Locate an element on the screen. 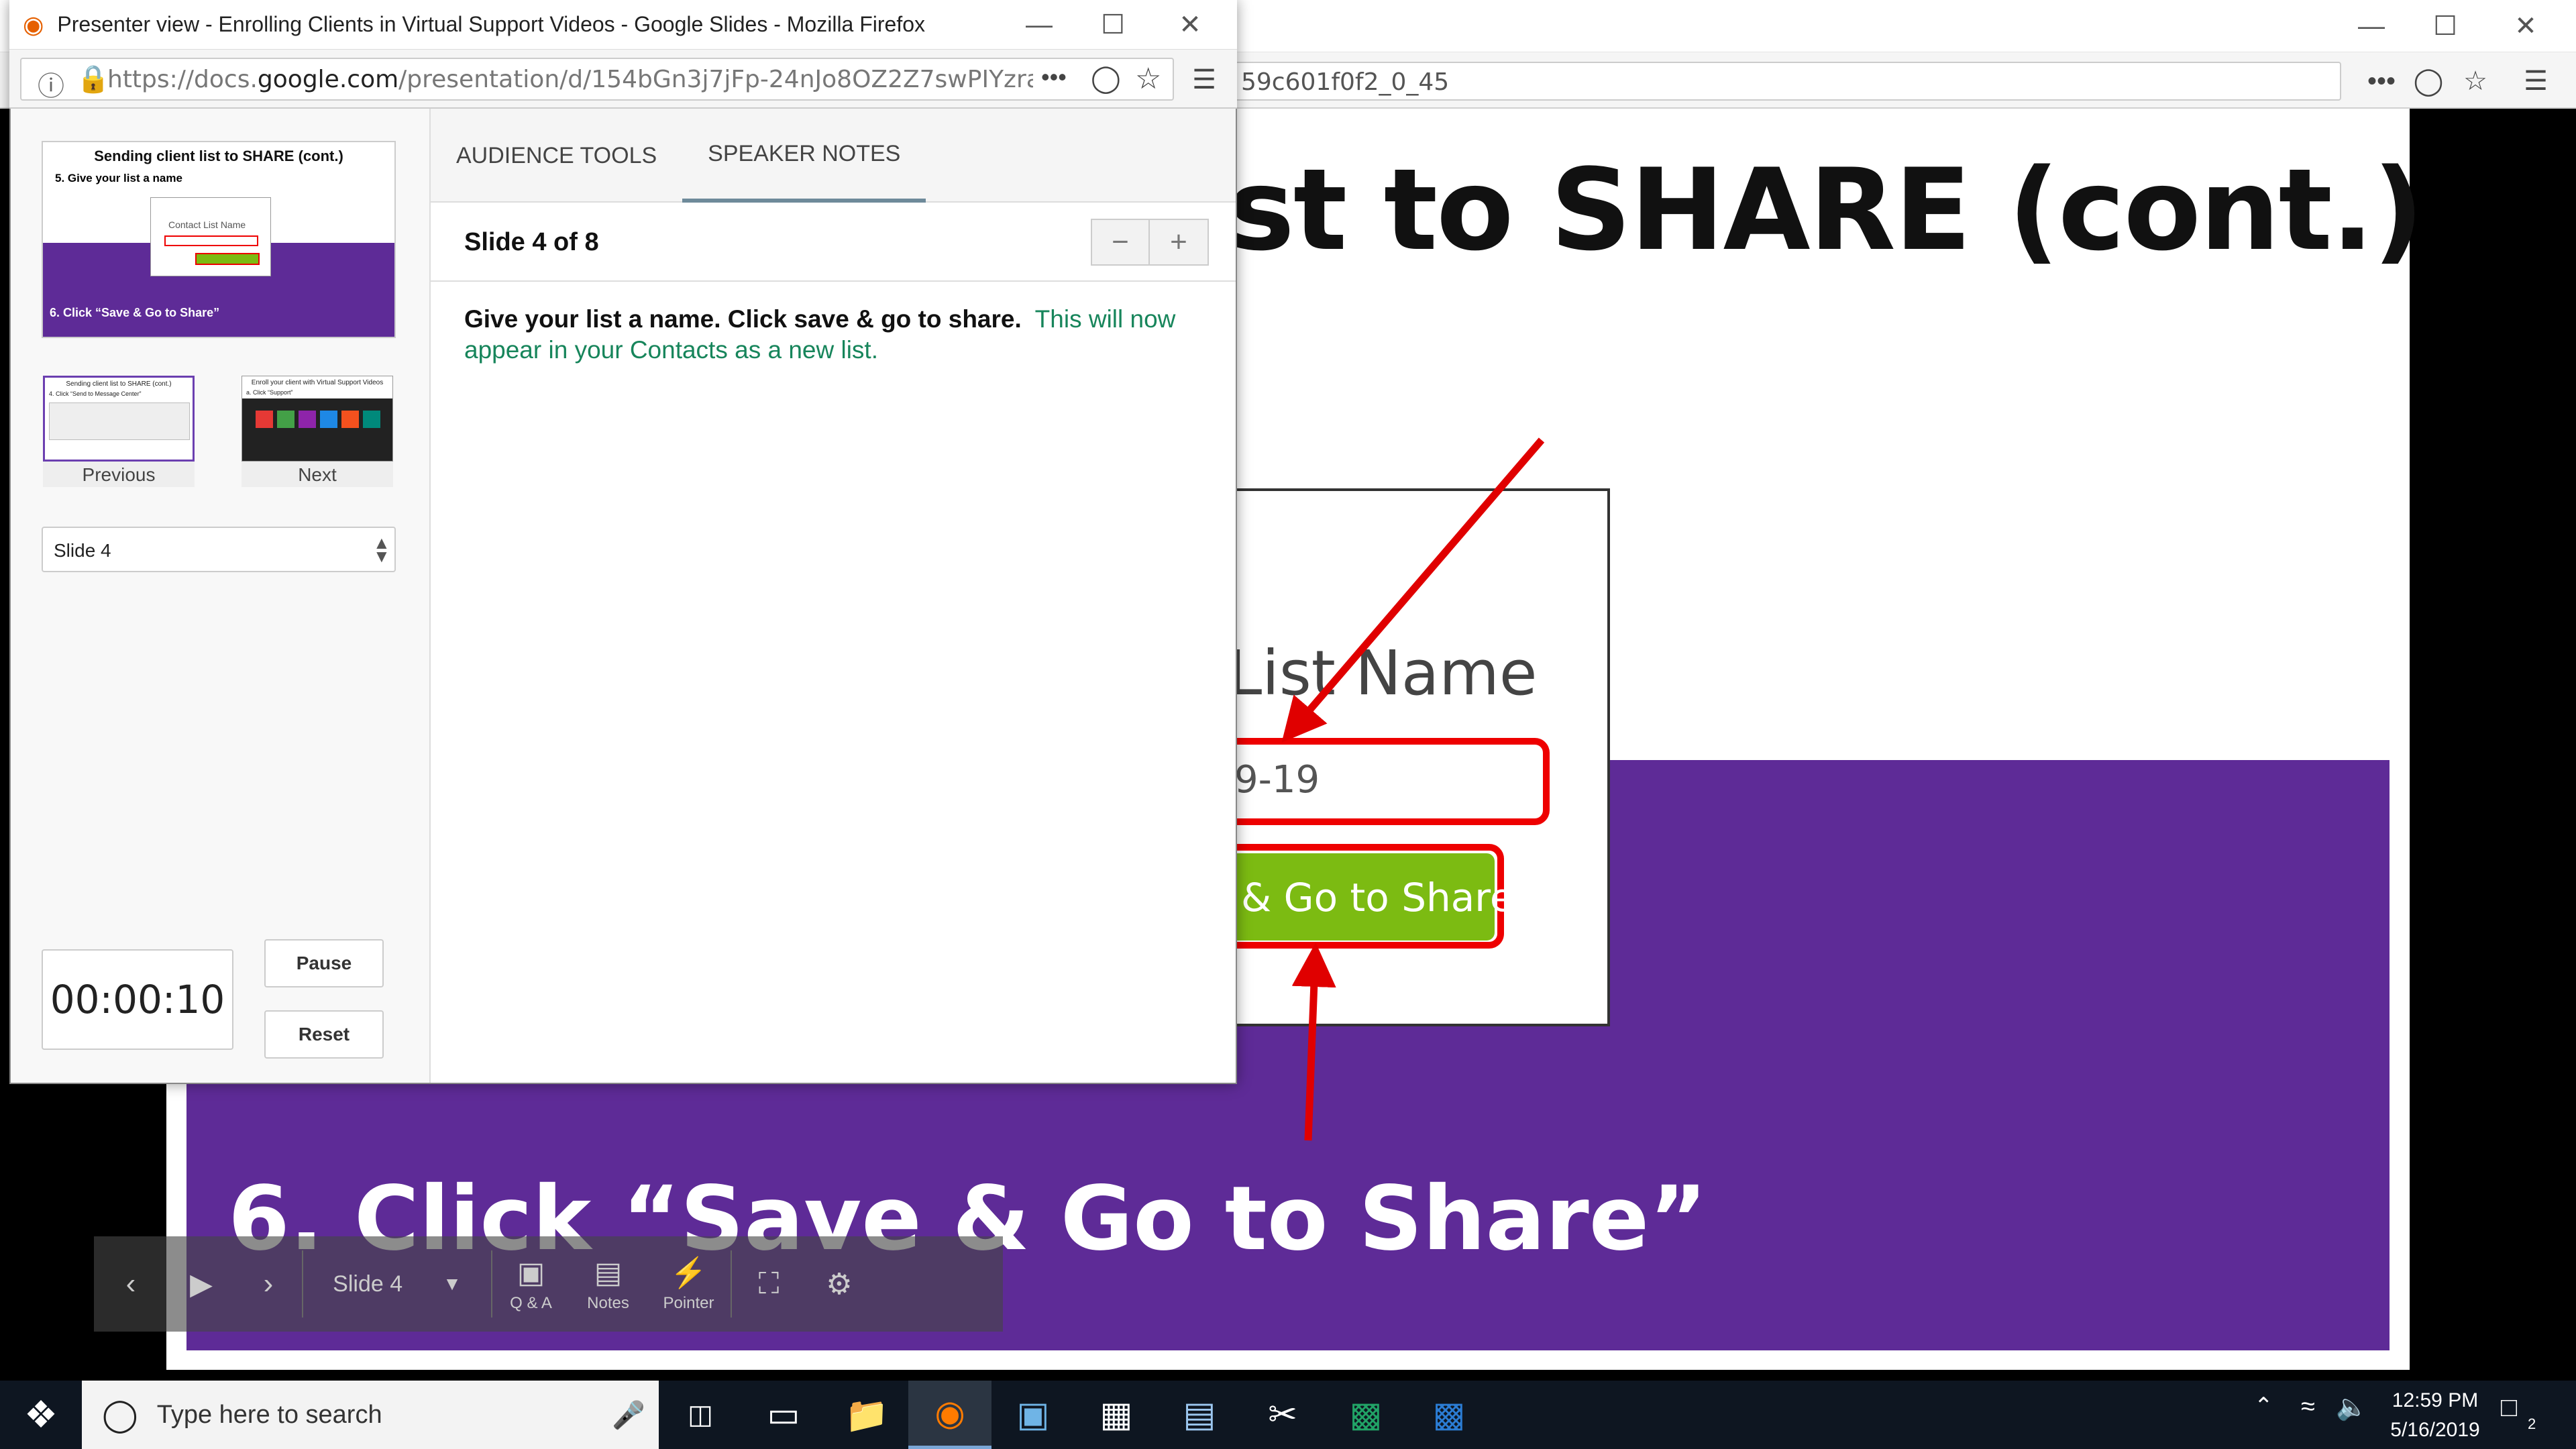 Image resolution: width=2576 pixels, height=1449 pixels. prev-thumb-sub: 4. Click “Send to Message Center” is located at coordinates (95, 393).